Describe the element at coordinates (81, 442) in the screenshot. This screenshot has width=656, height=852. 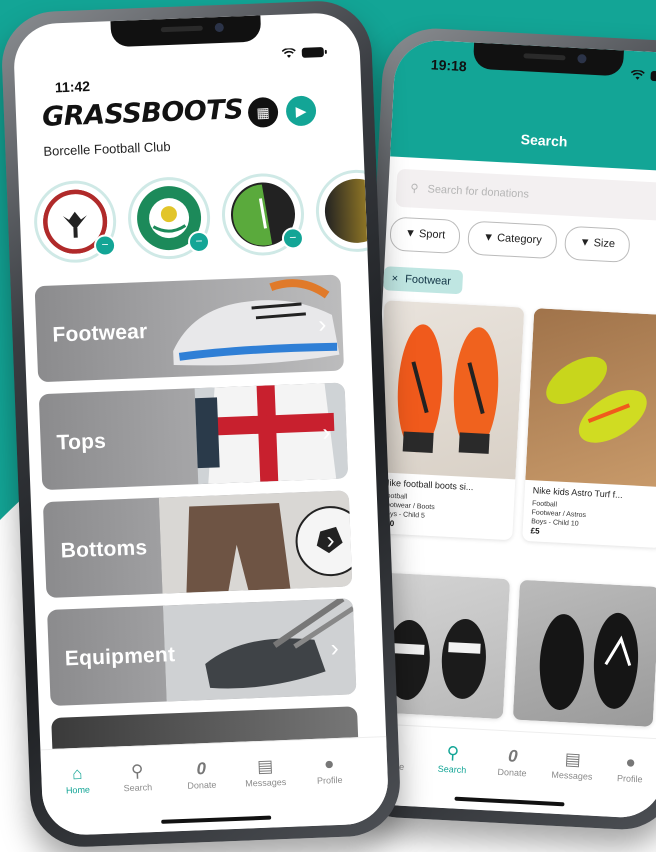
I see `category-label: Tops` at that location.